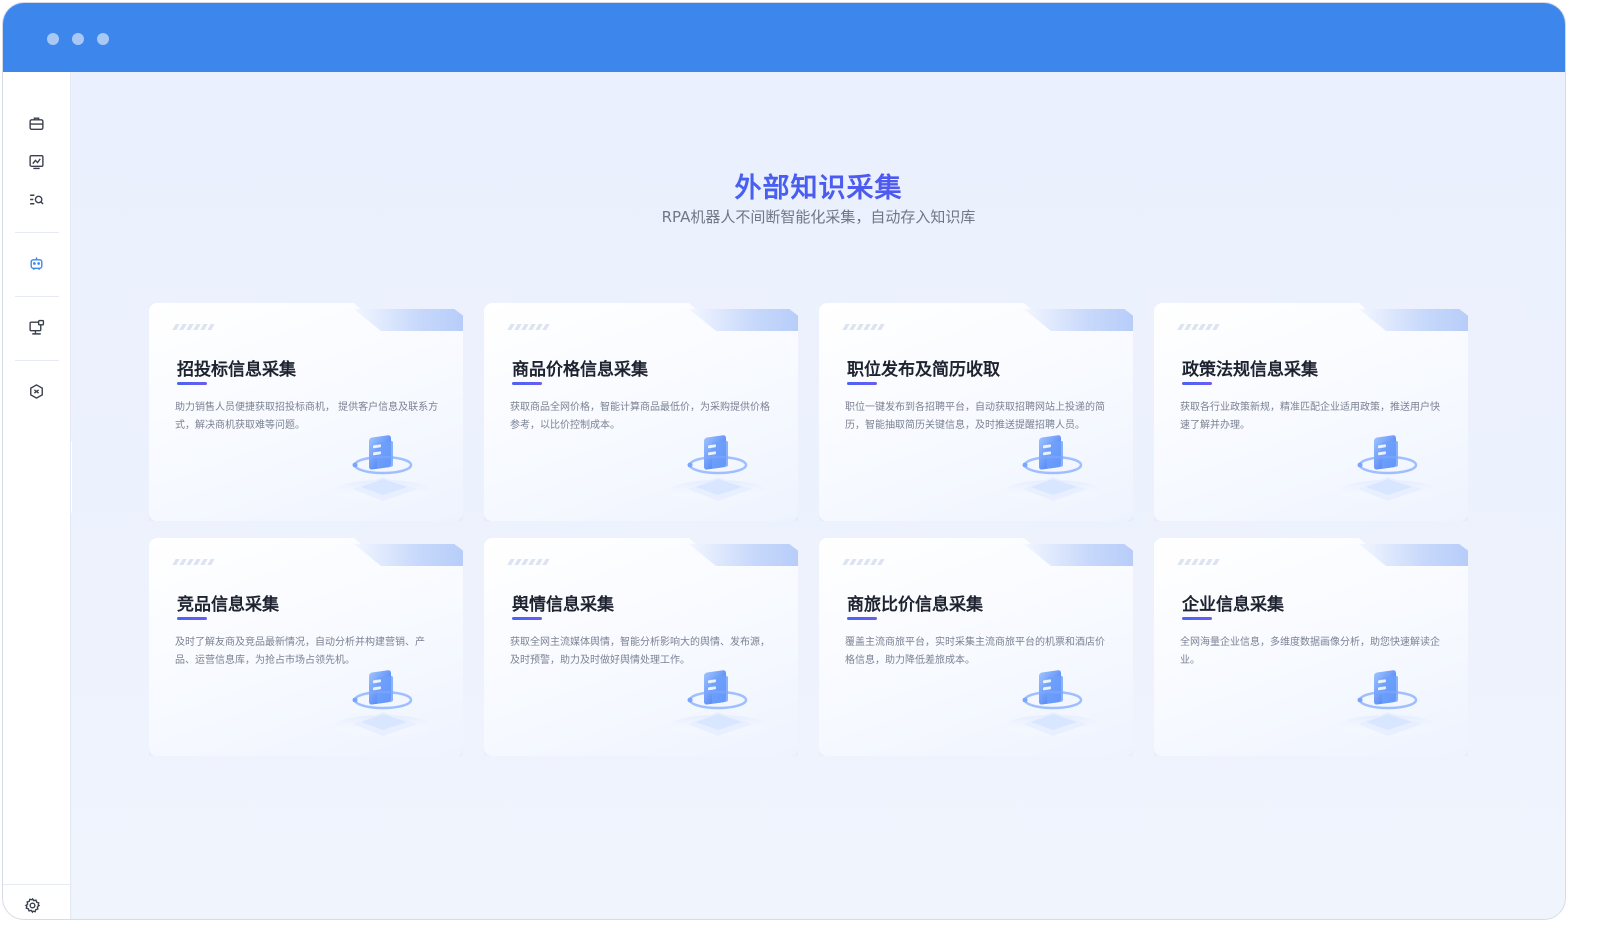 This screenshot has height=940, width=1598. I want to click on page-subtitle: RPA机器人不间断智能化采集，自动存入知识库, so click(818, 217).